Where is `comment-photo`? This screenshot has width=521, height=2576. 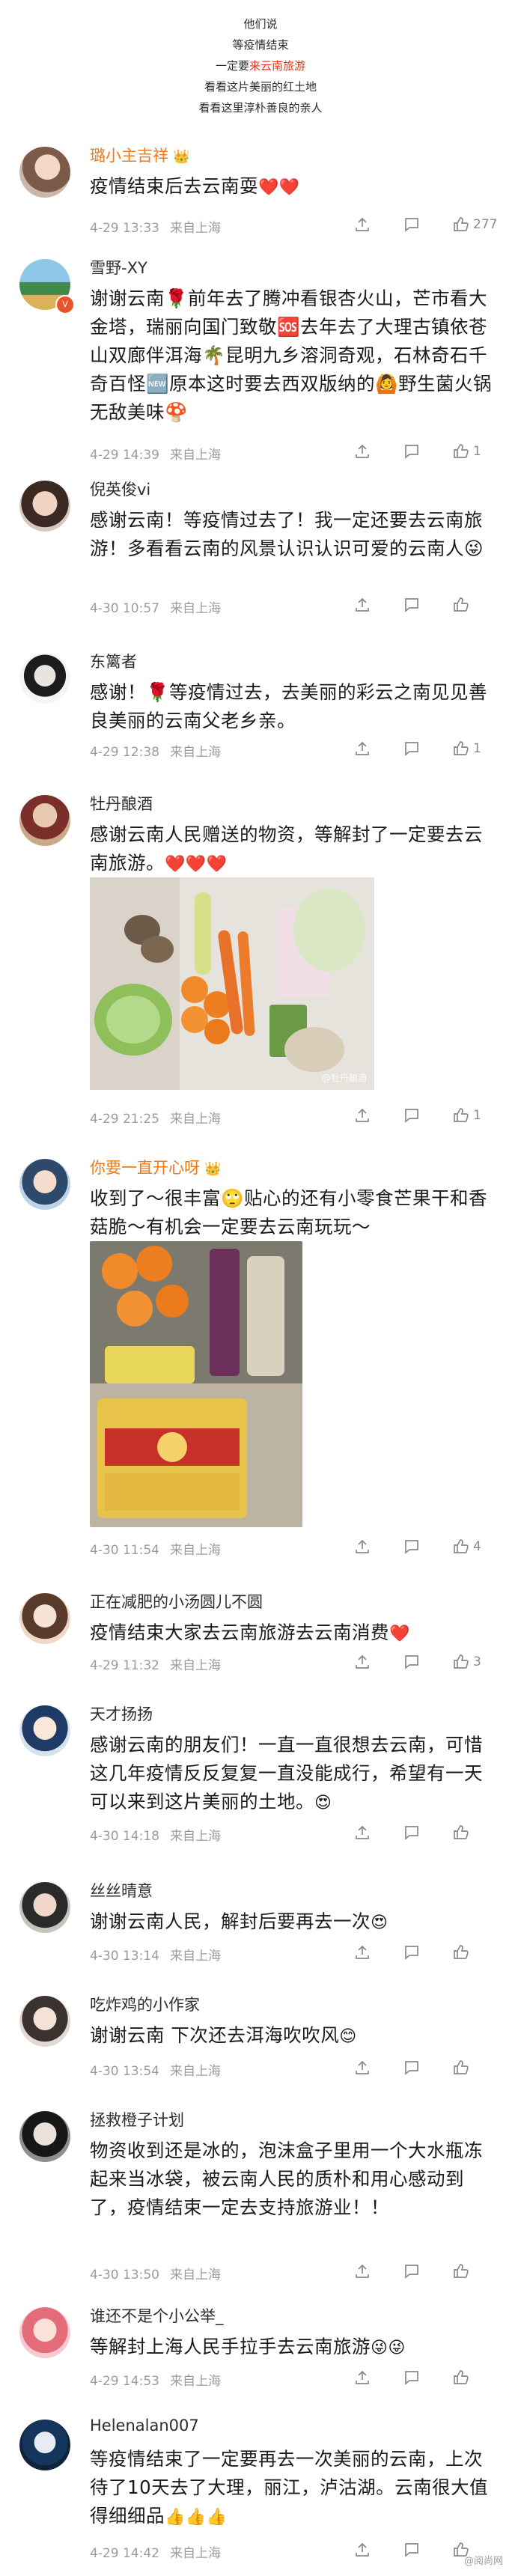 comment-photo is located at coordinates (196, 1384).